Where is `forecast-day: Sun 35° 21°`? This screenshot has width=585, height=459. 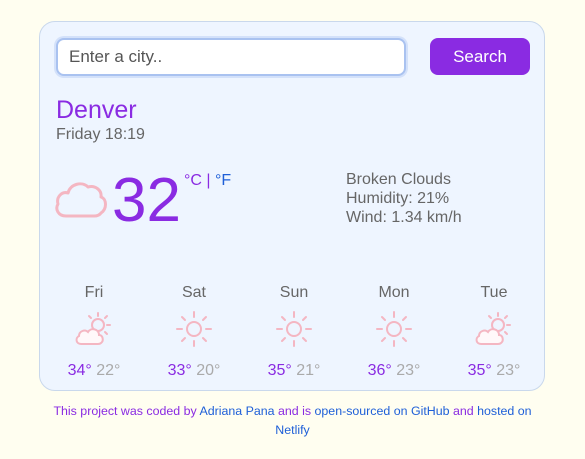 forecast-day: Sun 35° 21° is located at coordinates (294, 332).